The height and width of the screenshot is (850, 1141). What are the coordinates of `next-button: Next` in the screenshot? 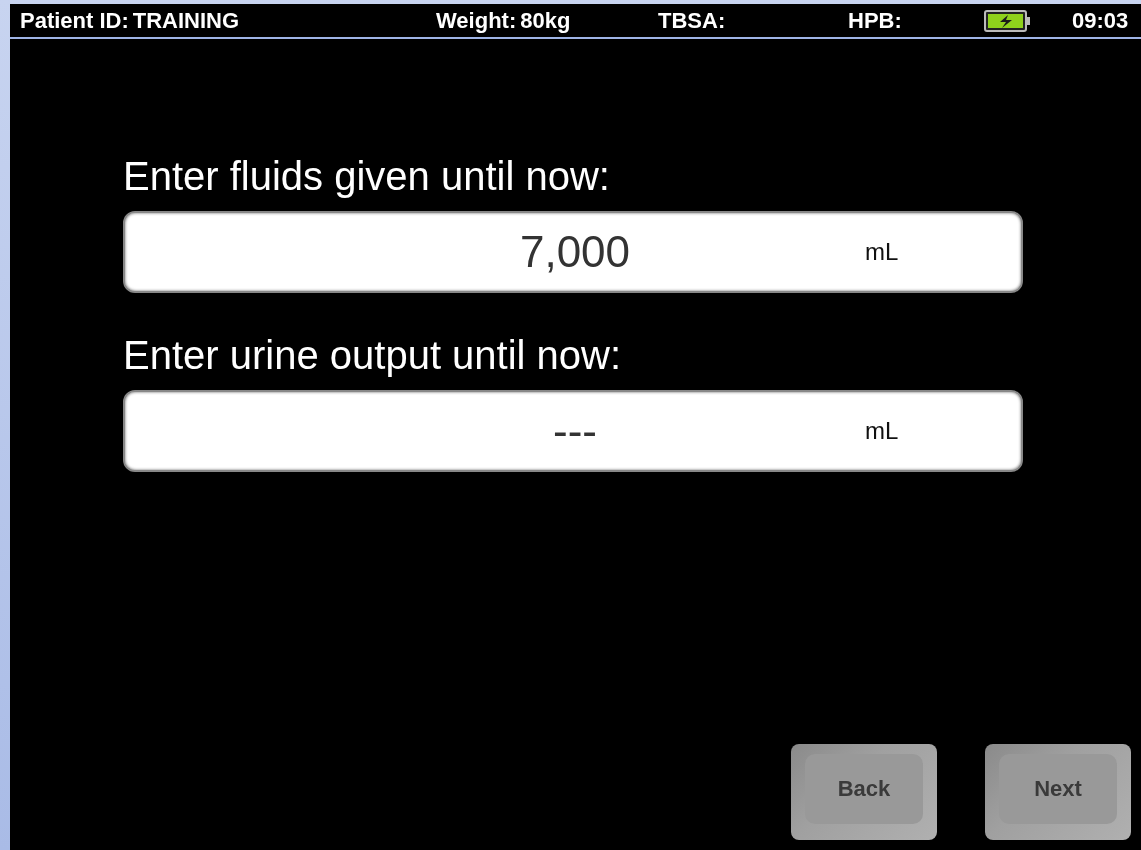 It's located at (1058, 792).